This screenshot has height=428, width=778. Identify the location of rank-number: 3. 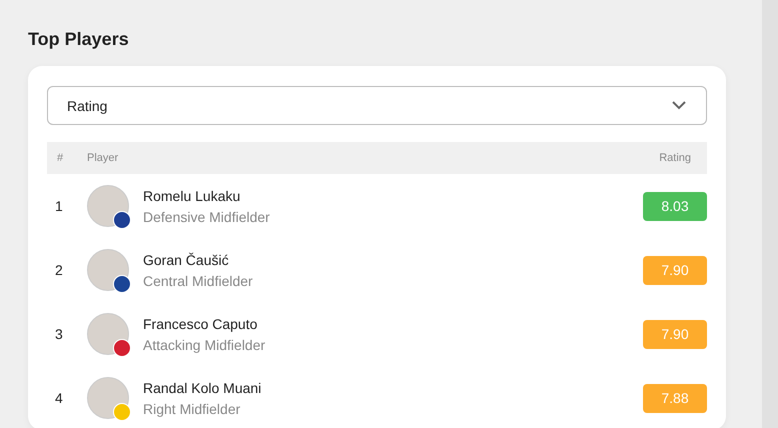
(59, 334).